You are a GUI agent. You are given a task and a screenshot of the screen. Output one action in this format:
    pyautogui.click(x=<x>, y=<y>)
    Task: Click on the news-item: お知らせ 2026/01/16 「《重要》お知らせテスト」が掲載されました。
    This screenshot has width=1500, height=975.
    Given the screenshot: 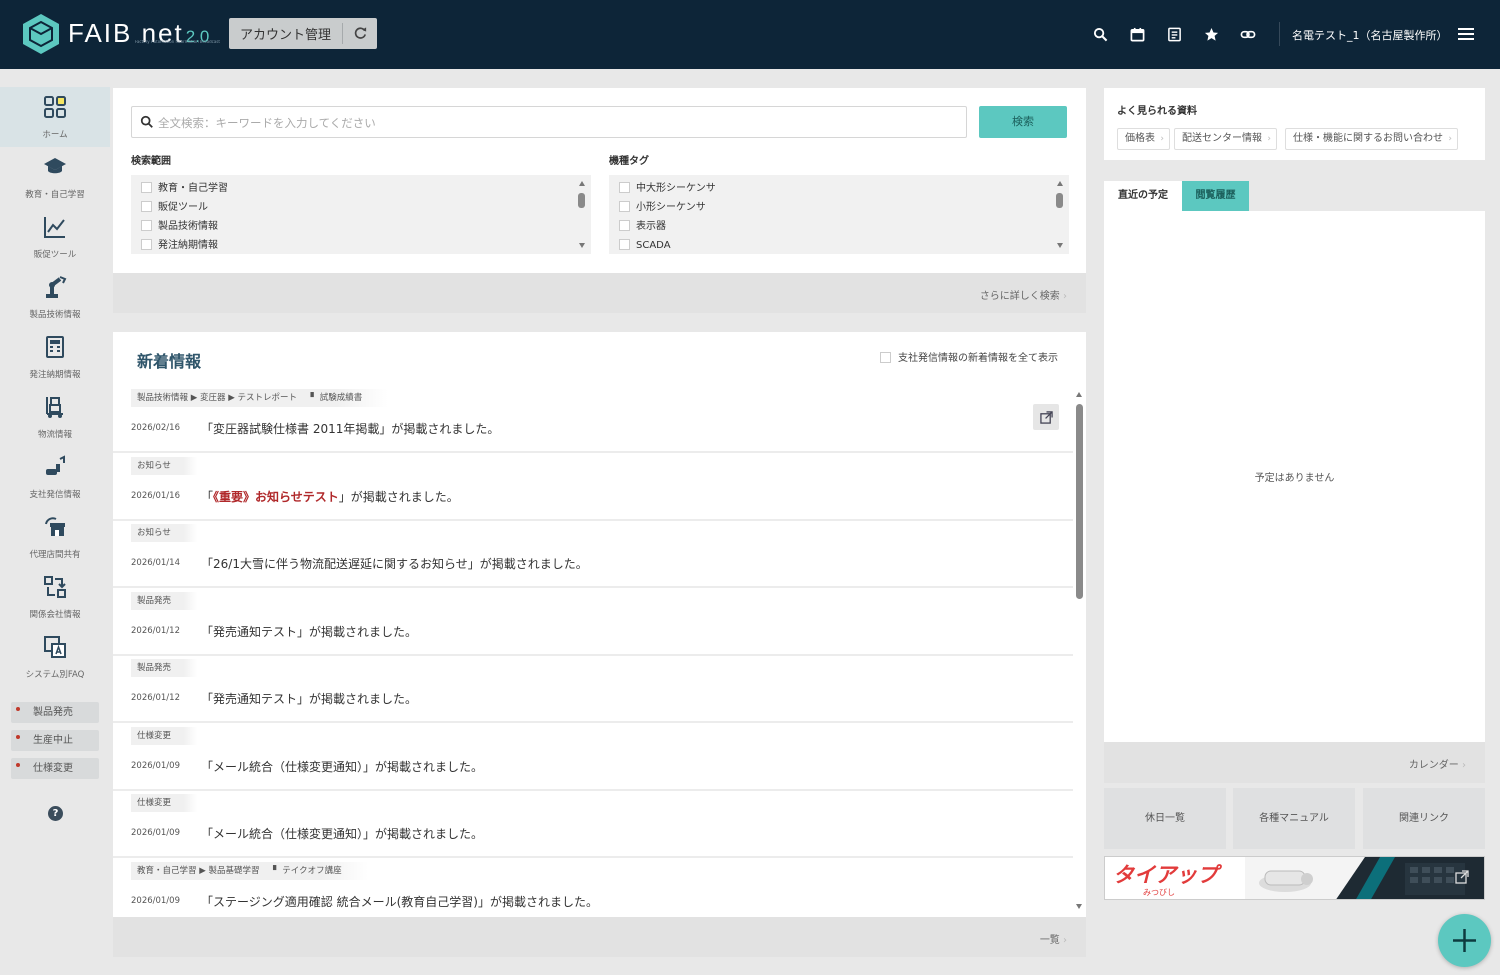 What is the action you would take?
    pyautogui.click(x=593, y=487)
    